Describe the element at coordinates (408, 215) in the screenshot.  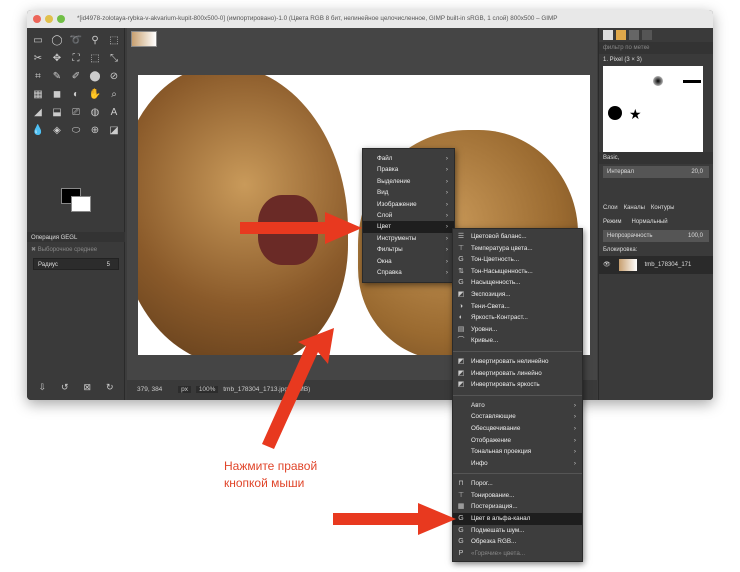
I see `menu-item-5: Слой ›` at that location.